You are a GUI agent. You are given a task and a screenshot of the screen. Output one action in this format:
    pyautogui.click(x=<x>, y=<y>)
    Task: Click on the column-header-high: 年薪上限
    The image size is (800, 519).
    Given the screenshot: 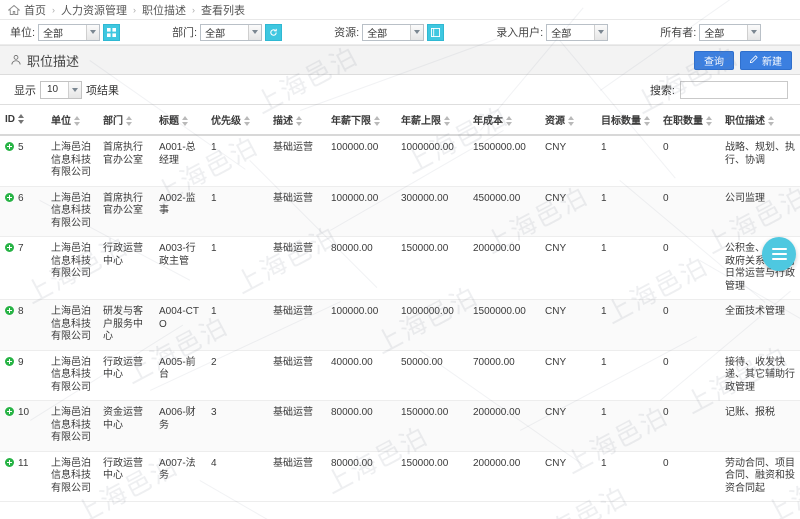 What is the action you would take?
    pyautogui.click(x=432, y=120)
    